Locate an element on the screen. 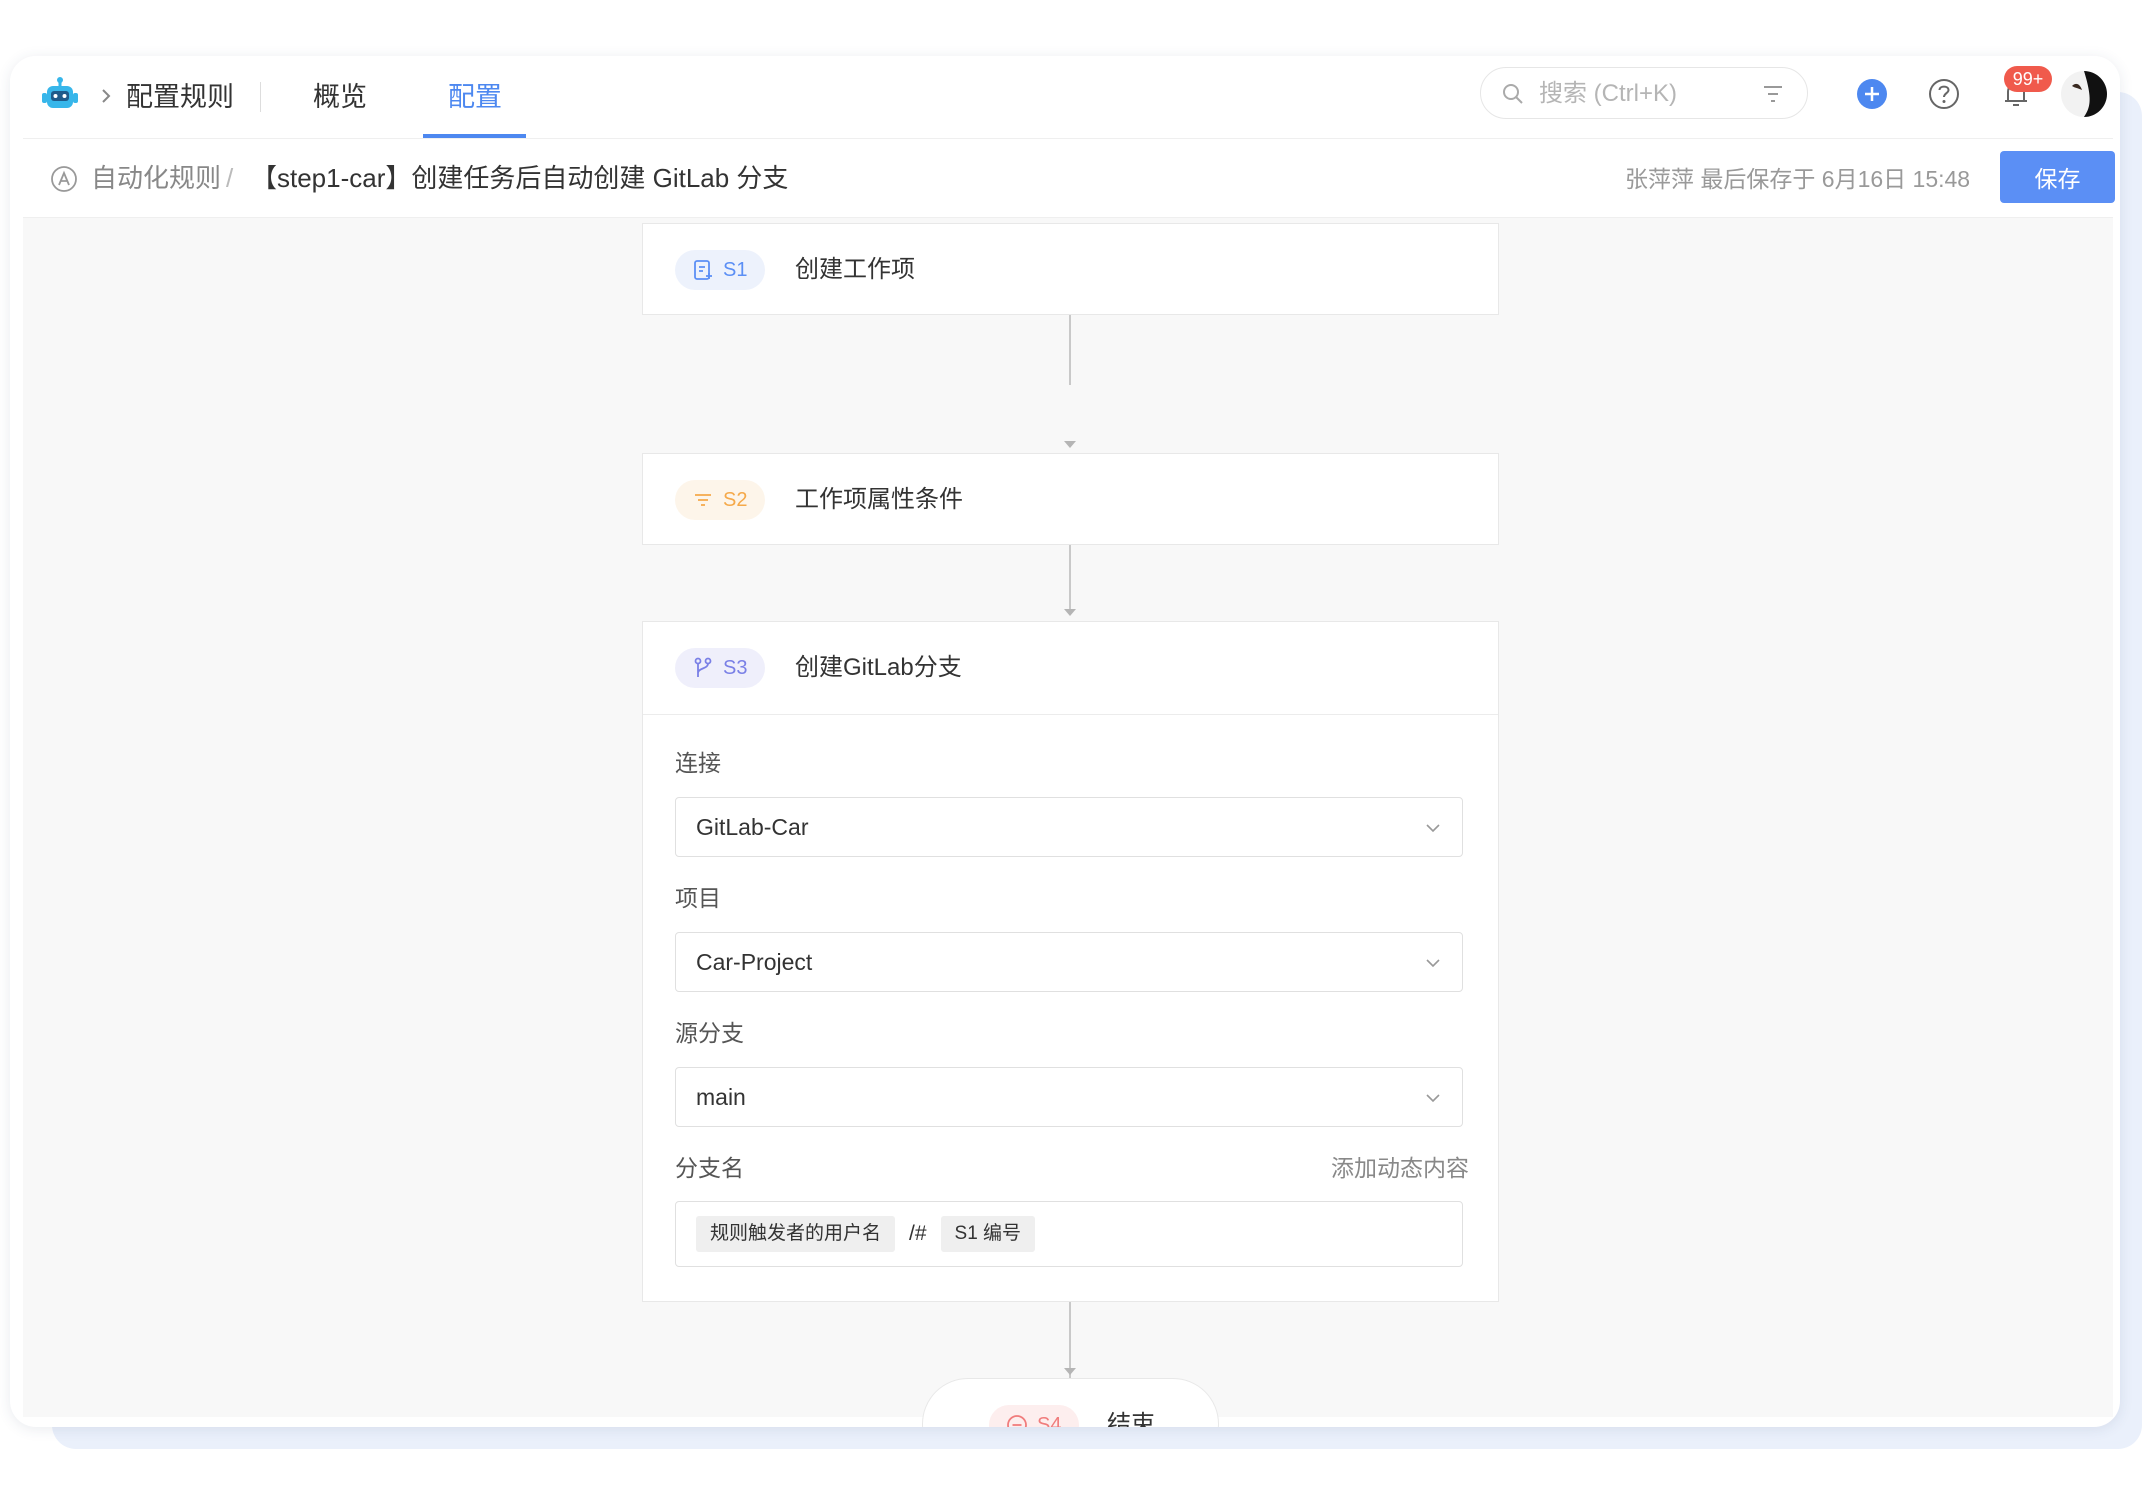 The width and height of the screenshot is (2142, 1503). project-select: Car-Project is located at coordinates (1069, 962).